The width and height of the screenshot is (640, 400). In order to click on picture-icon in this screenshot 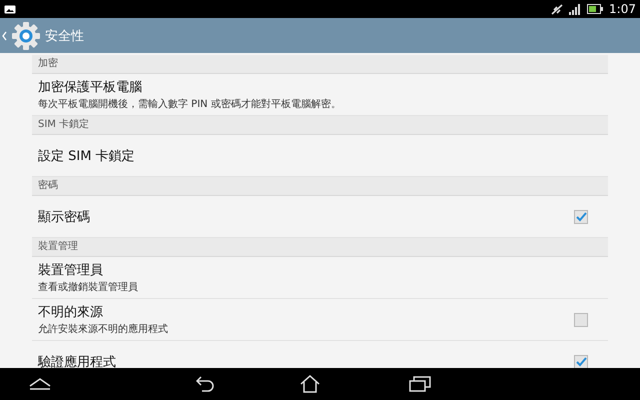, I will do `click(10, 9)`.